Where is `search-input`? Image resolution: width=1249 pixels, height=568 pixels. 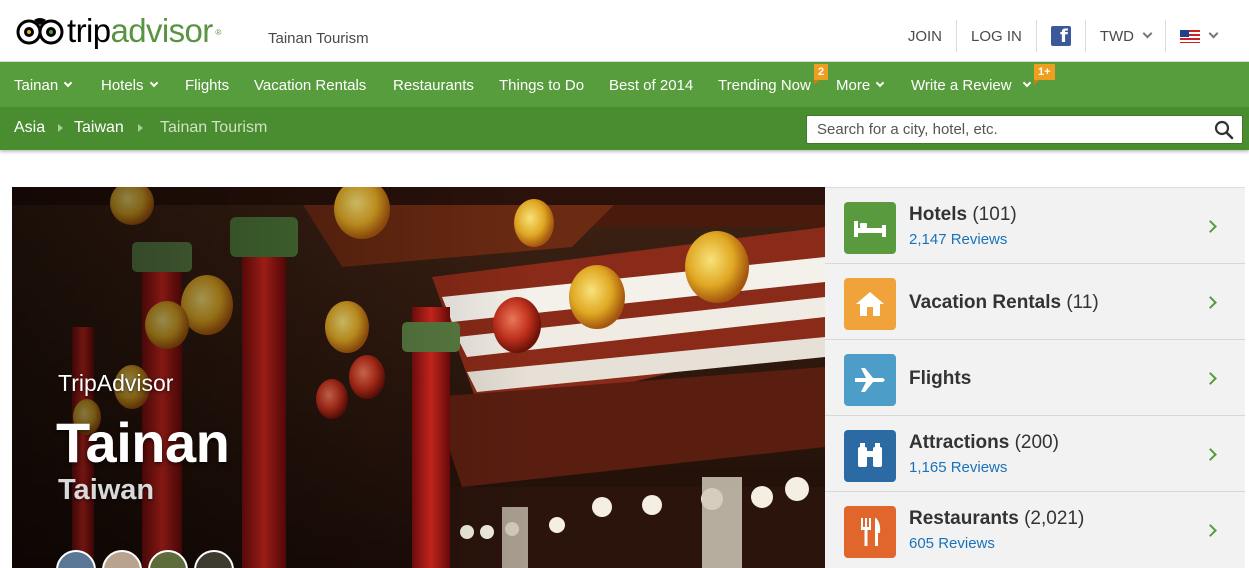
search-input is located at coordinates (1007, 129).